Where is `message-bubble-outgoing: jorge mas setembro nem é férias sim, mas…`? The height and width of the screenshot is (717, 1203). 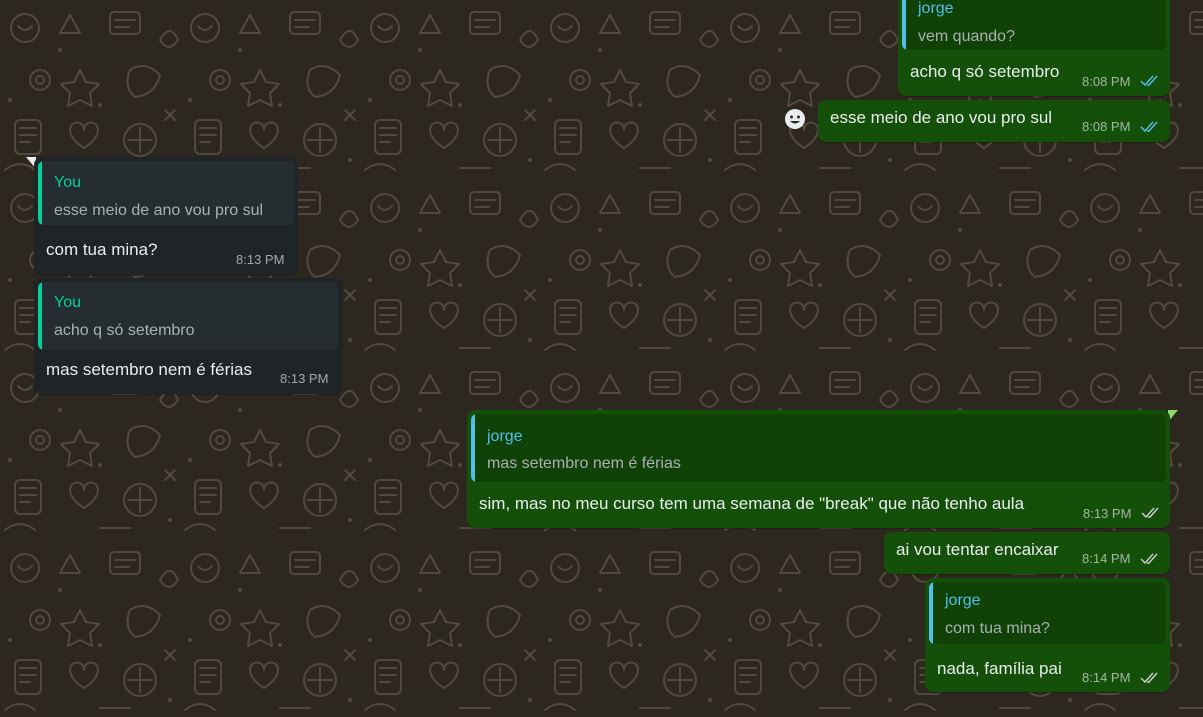
message-bubble-outgoing: jorge mas setembro nem é férias sim, mas… is located at coordinates (818, 469).